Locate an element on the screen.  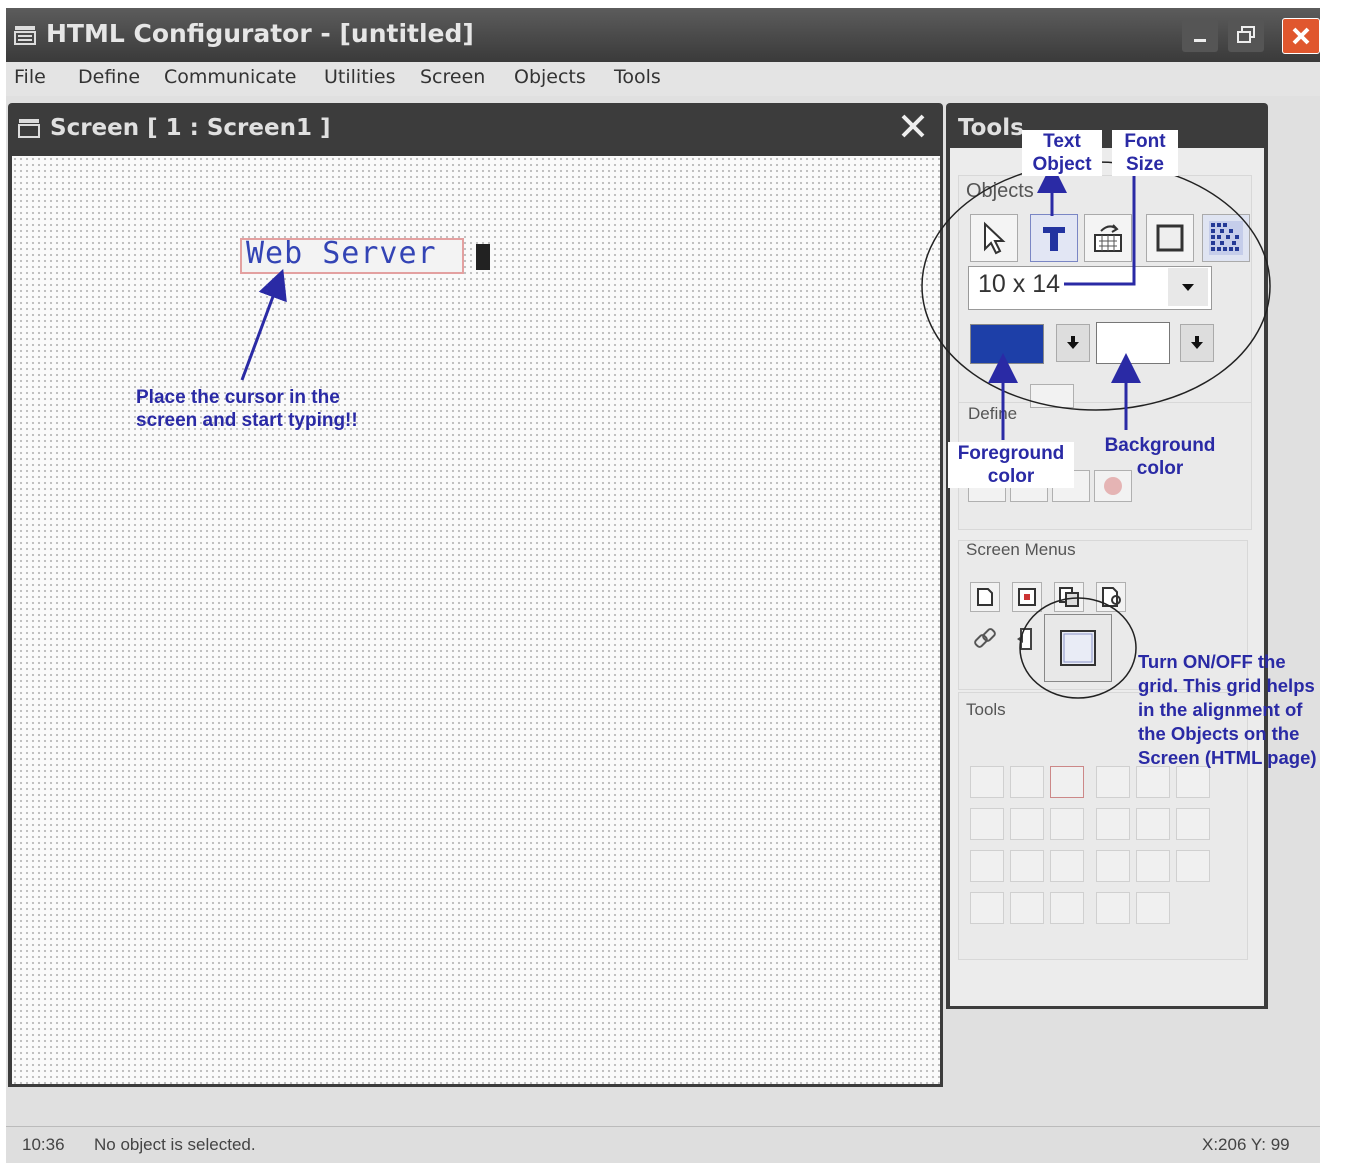
annotation-line: screen and start typing!! is located at coordinates (247, 420).